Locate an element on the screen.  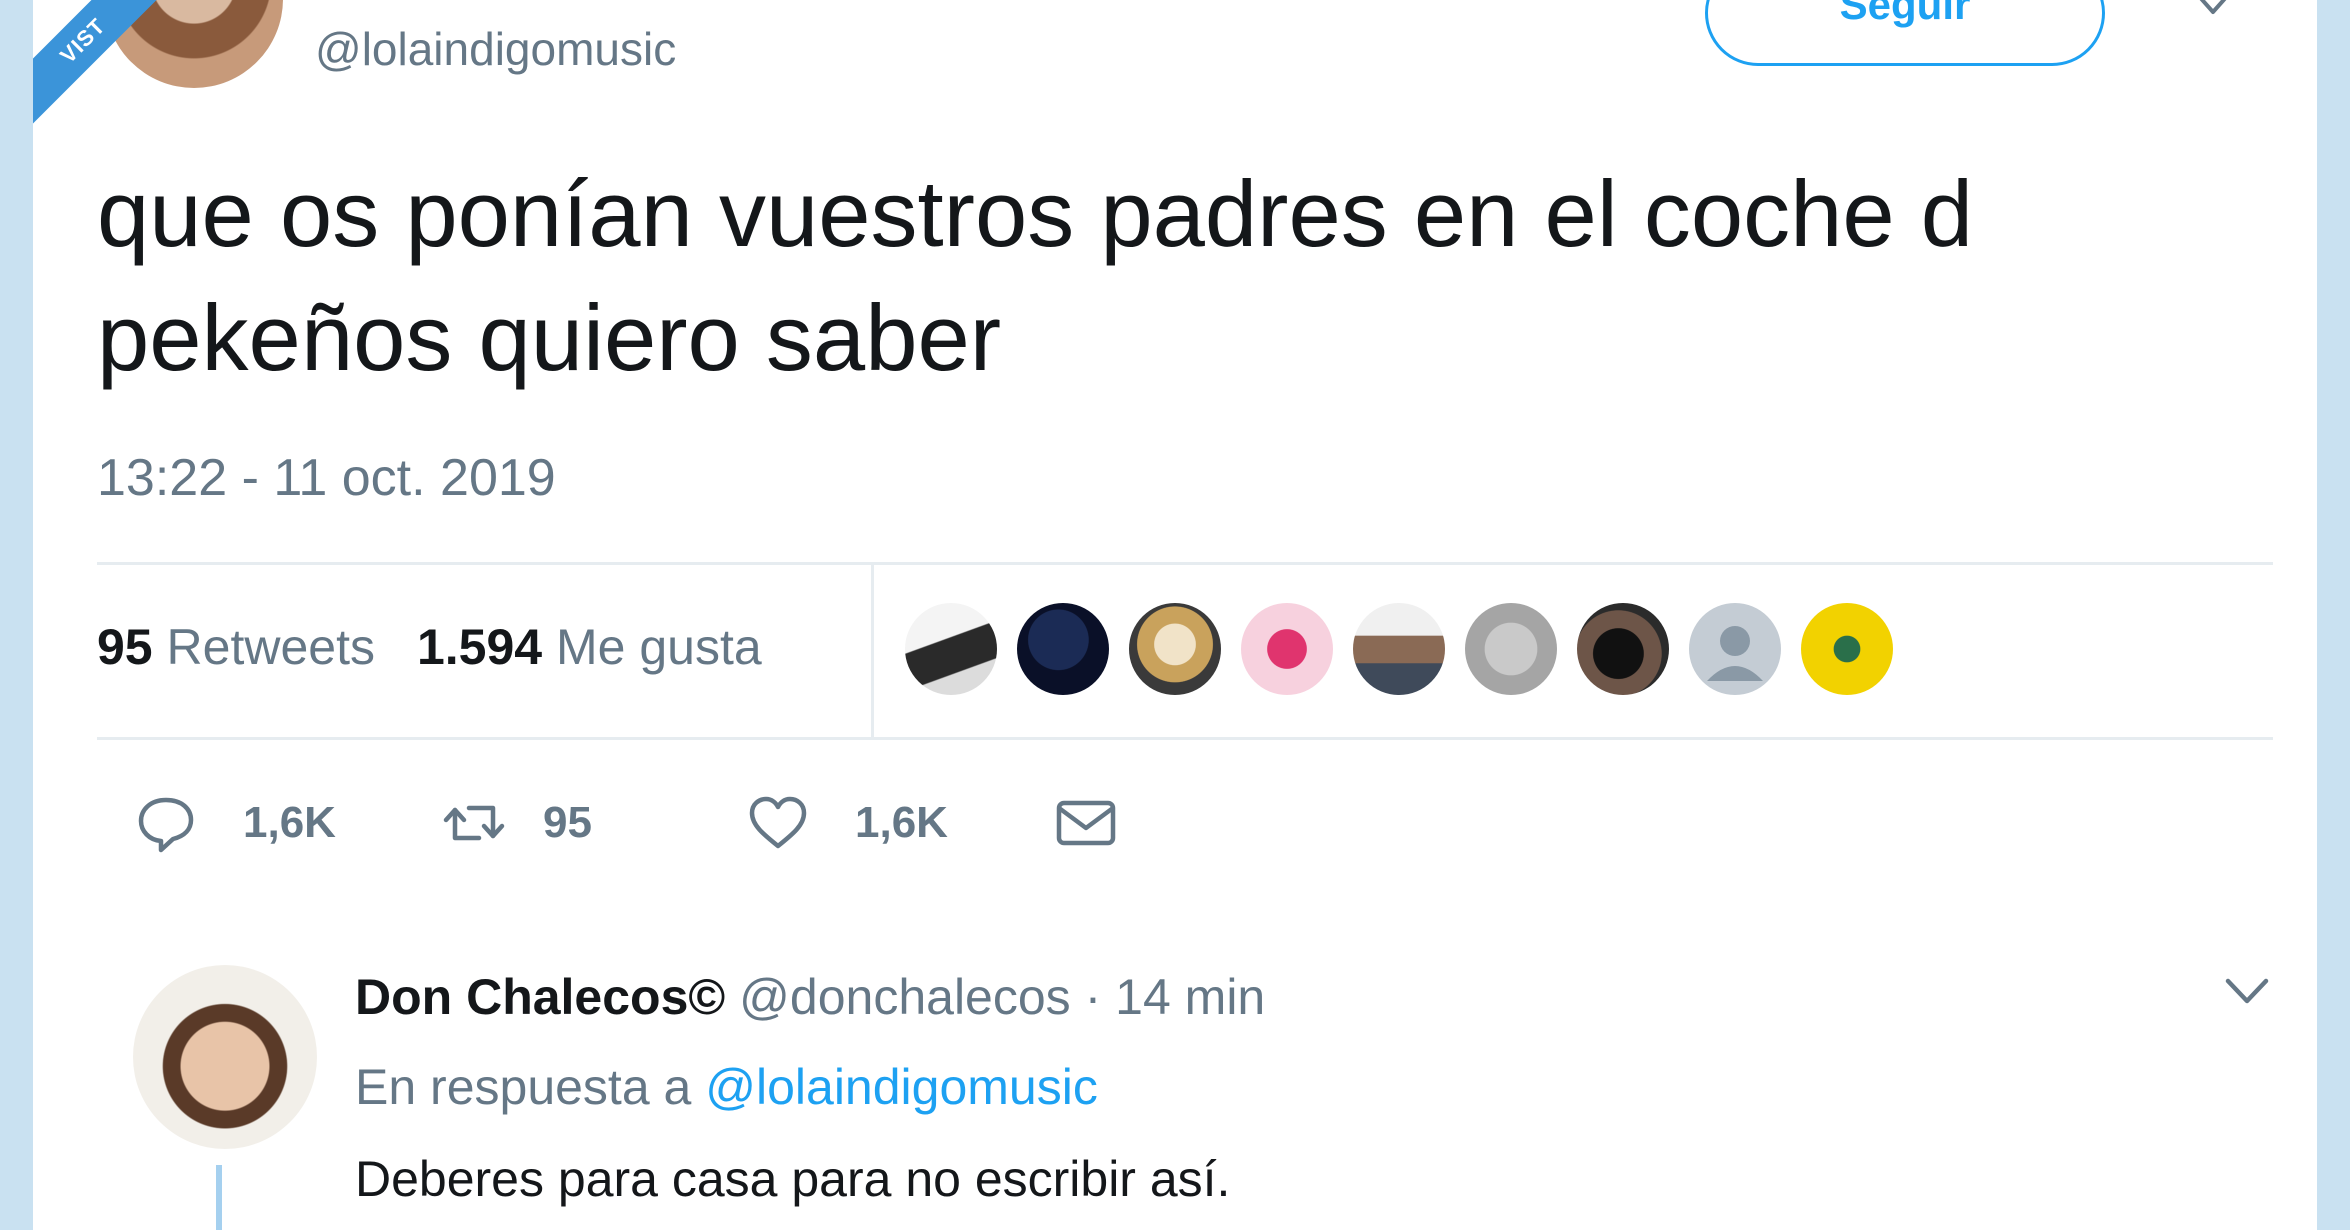
engagement-stats: 95 Retweets 1.594 Me gusta is located at coordinates (429, 647).